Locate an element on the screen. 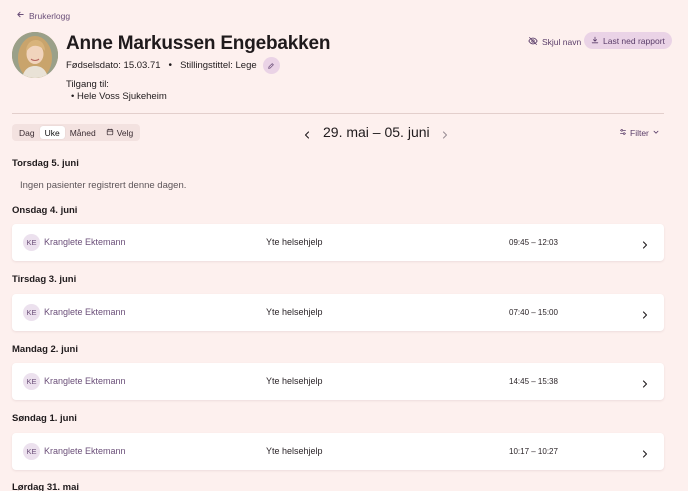 The height and width of the screenshot is (491, 688). chevron-down-icon is located at coordinates (656, 133).